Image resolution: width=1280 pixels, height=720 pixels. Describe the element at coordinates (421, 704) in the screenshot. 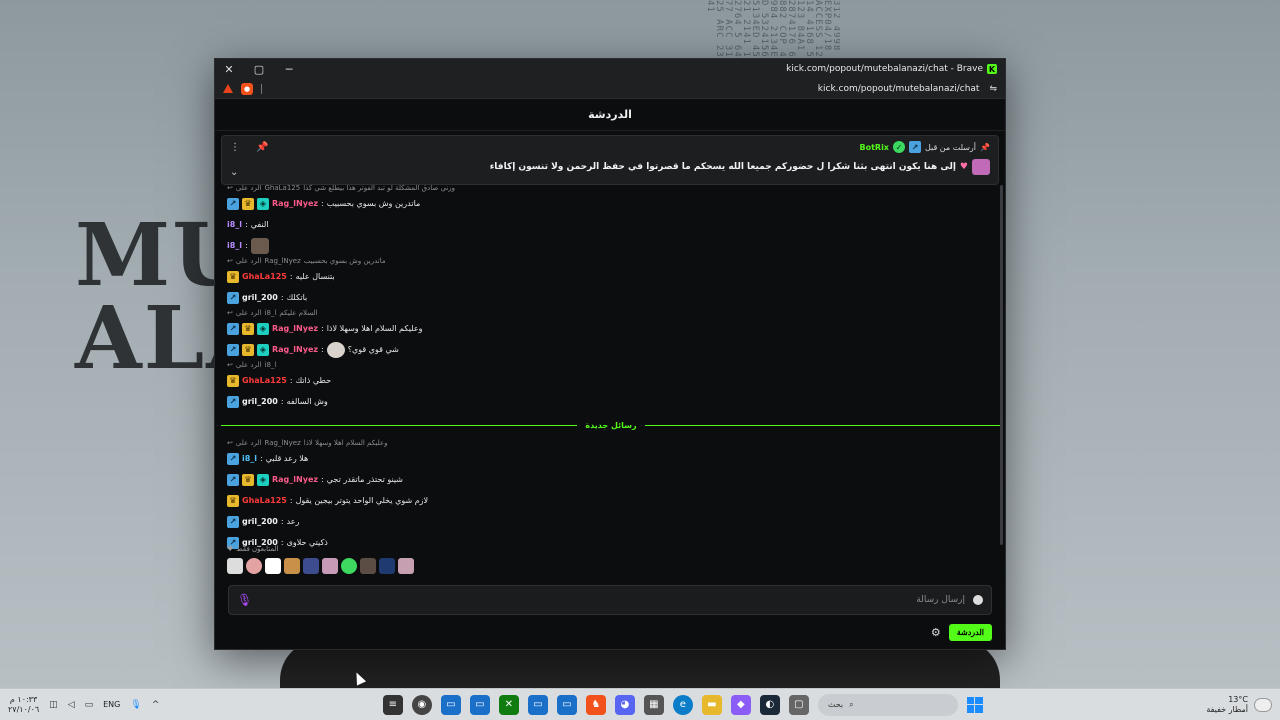

I see `app-icon: ◉` at that location.